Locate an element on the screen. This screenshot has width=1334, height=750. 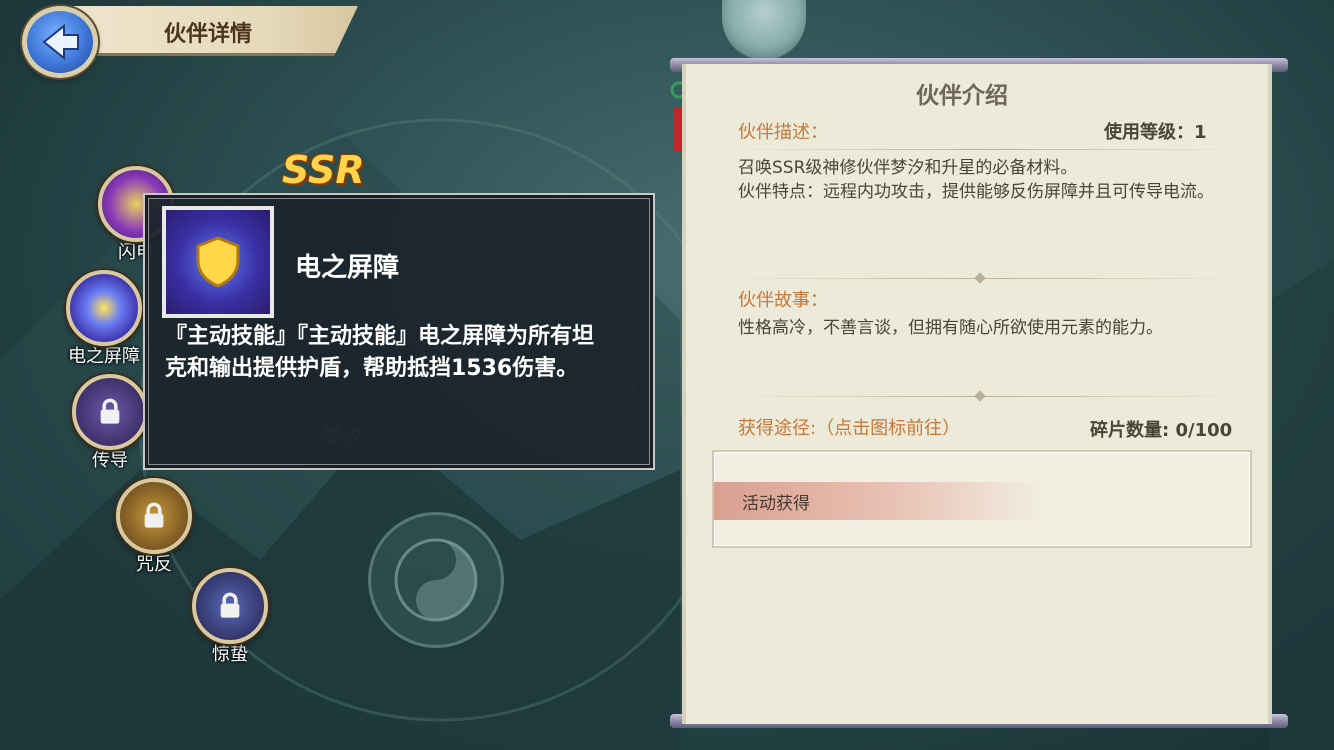
back-arrow-icon is located at coordinates (60, 42).